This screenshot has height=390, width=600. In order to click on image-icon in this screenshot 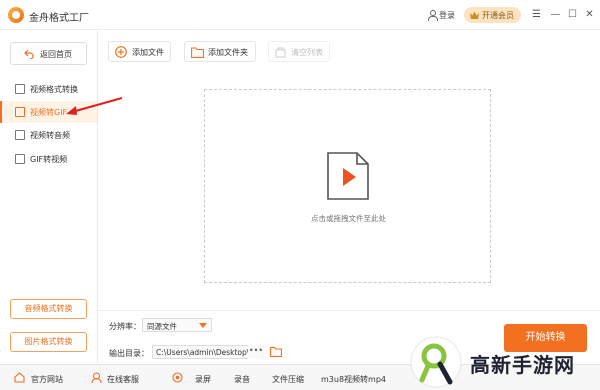, I will do `click(20, 112)`.